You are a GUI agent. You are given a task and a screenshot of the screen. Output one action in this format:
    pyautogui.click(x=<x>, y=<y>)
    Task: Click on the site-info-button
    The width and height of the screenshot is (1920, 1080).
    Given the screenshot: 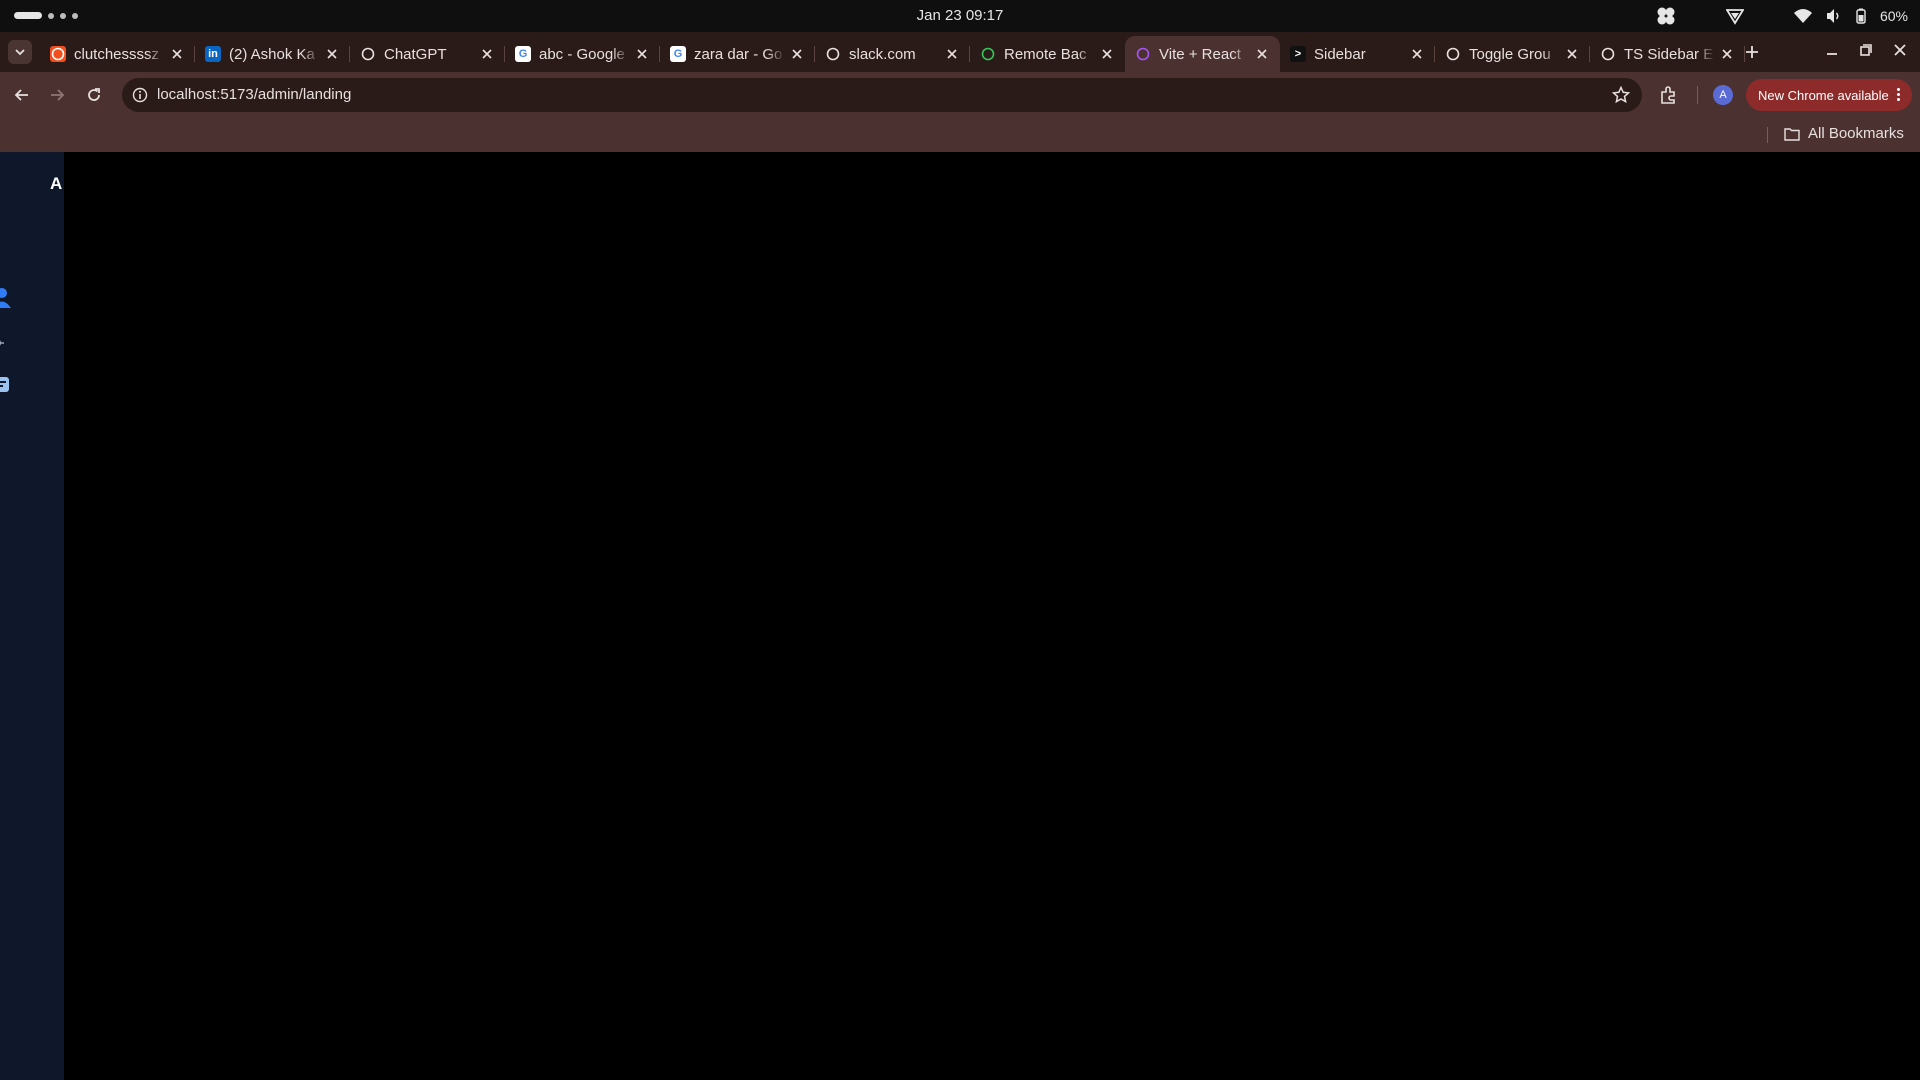 What is the action you would take?
    pyautogui.click(x=140, y=95)
    